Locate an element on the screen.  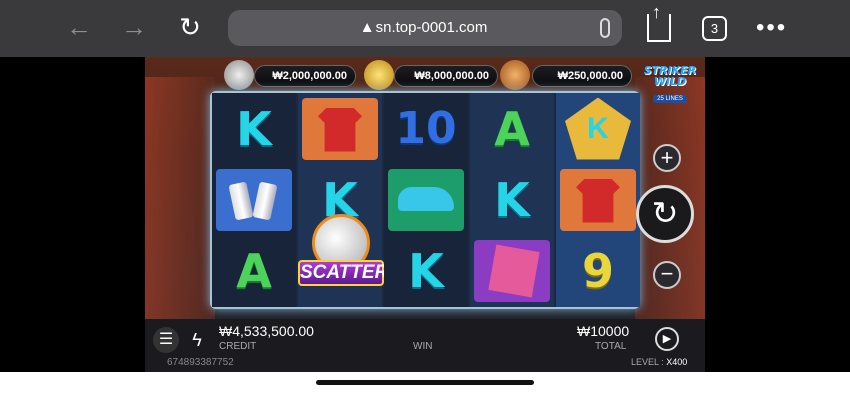
win-label: WIN is located at coordinates (423, 346).